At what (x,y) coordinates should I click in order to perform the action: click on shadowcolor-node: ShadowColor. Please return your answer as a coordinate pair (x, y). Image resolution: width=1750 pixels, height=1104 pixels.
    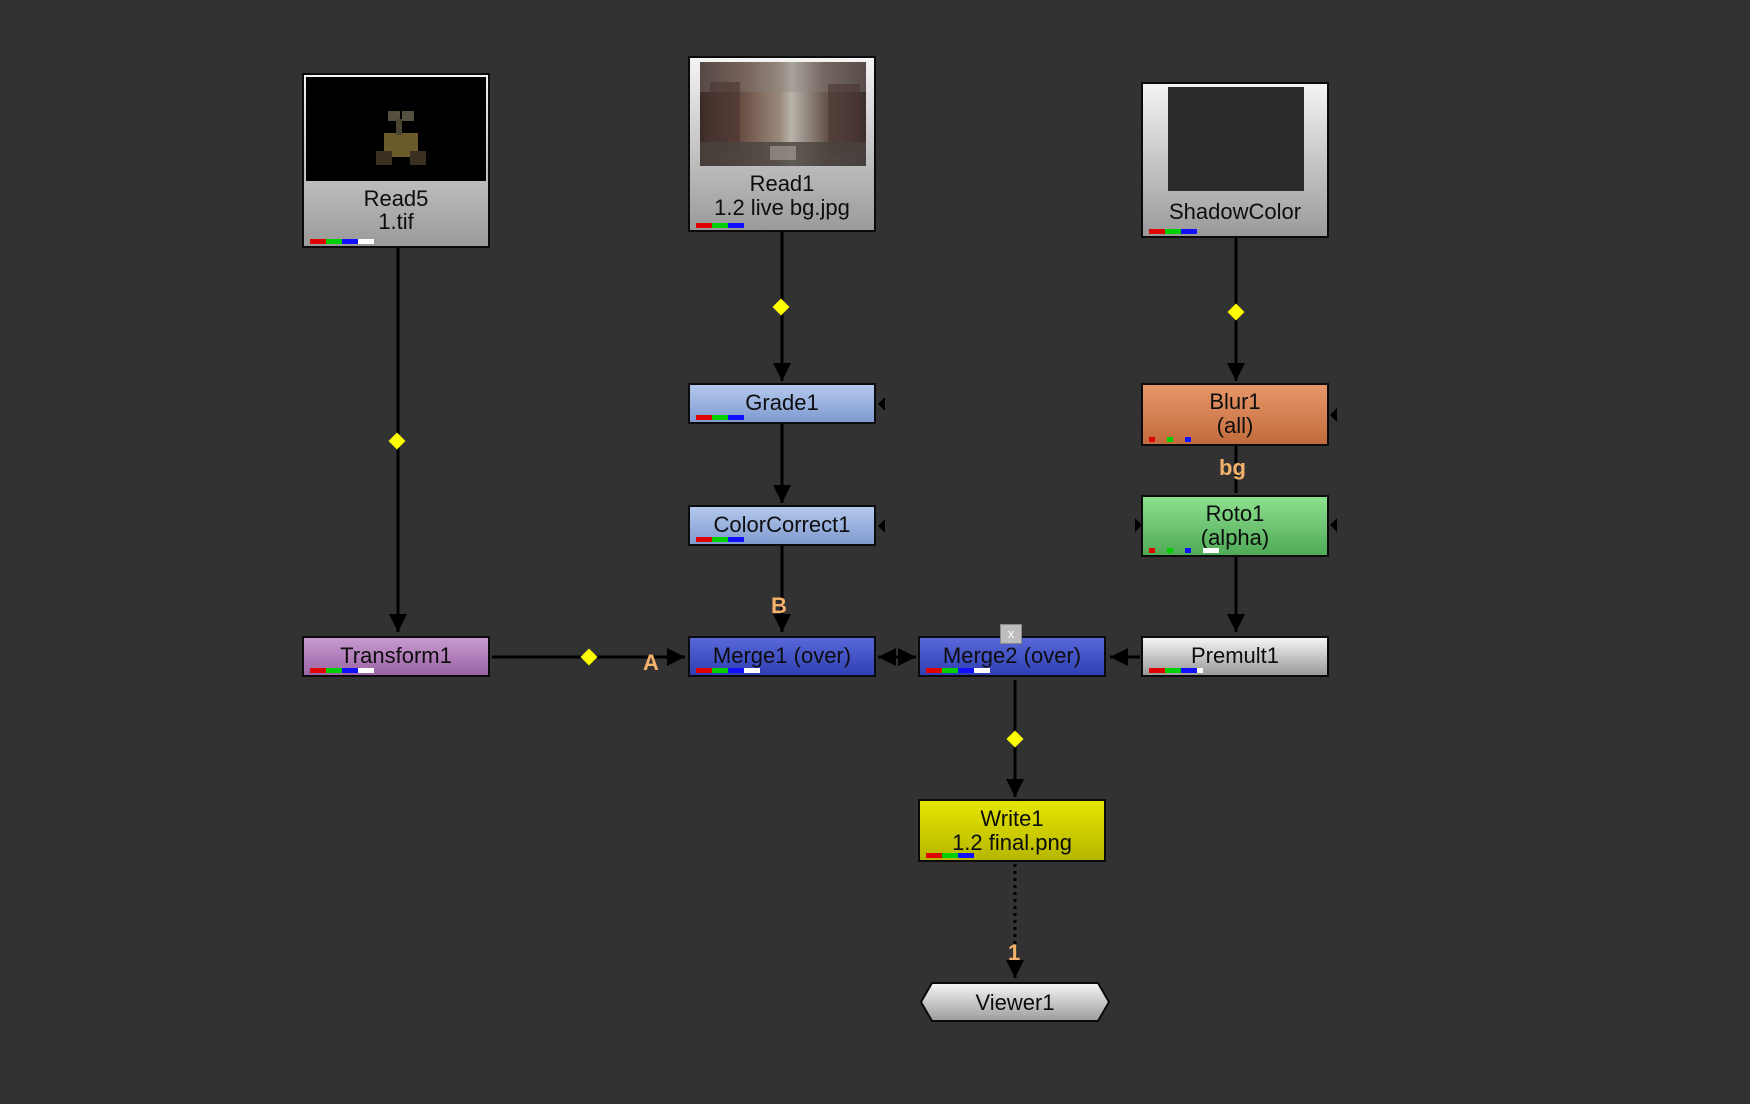
    Looking at the image, I should click on (1235, 160).